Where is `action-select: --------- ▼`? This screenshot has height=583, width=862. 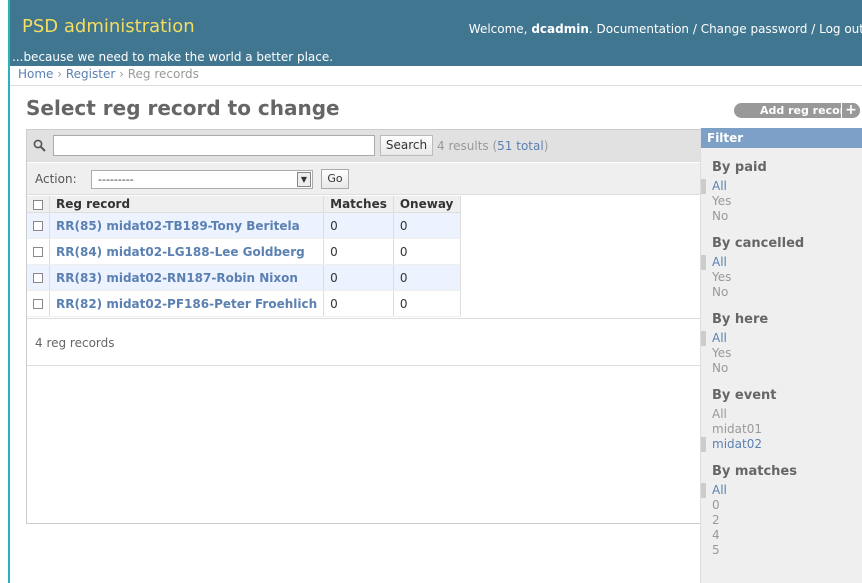 action-select: --------- ▼ is located at coordinates (202, 179).